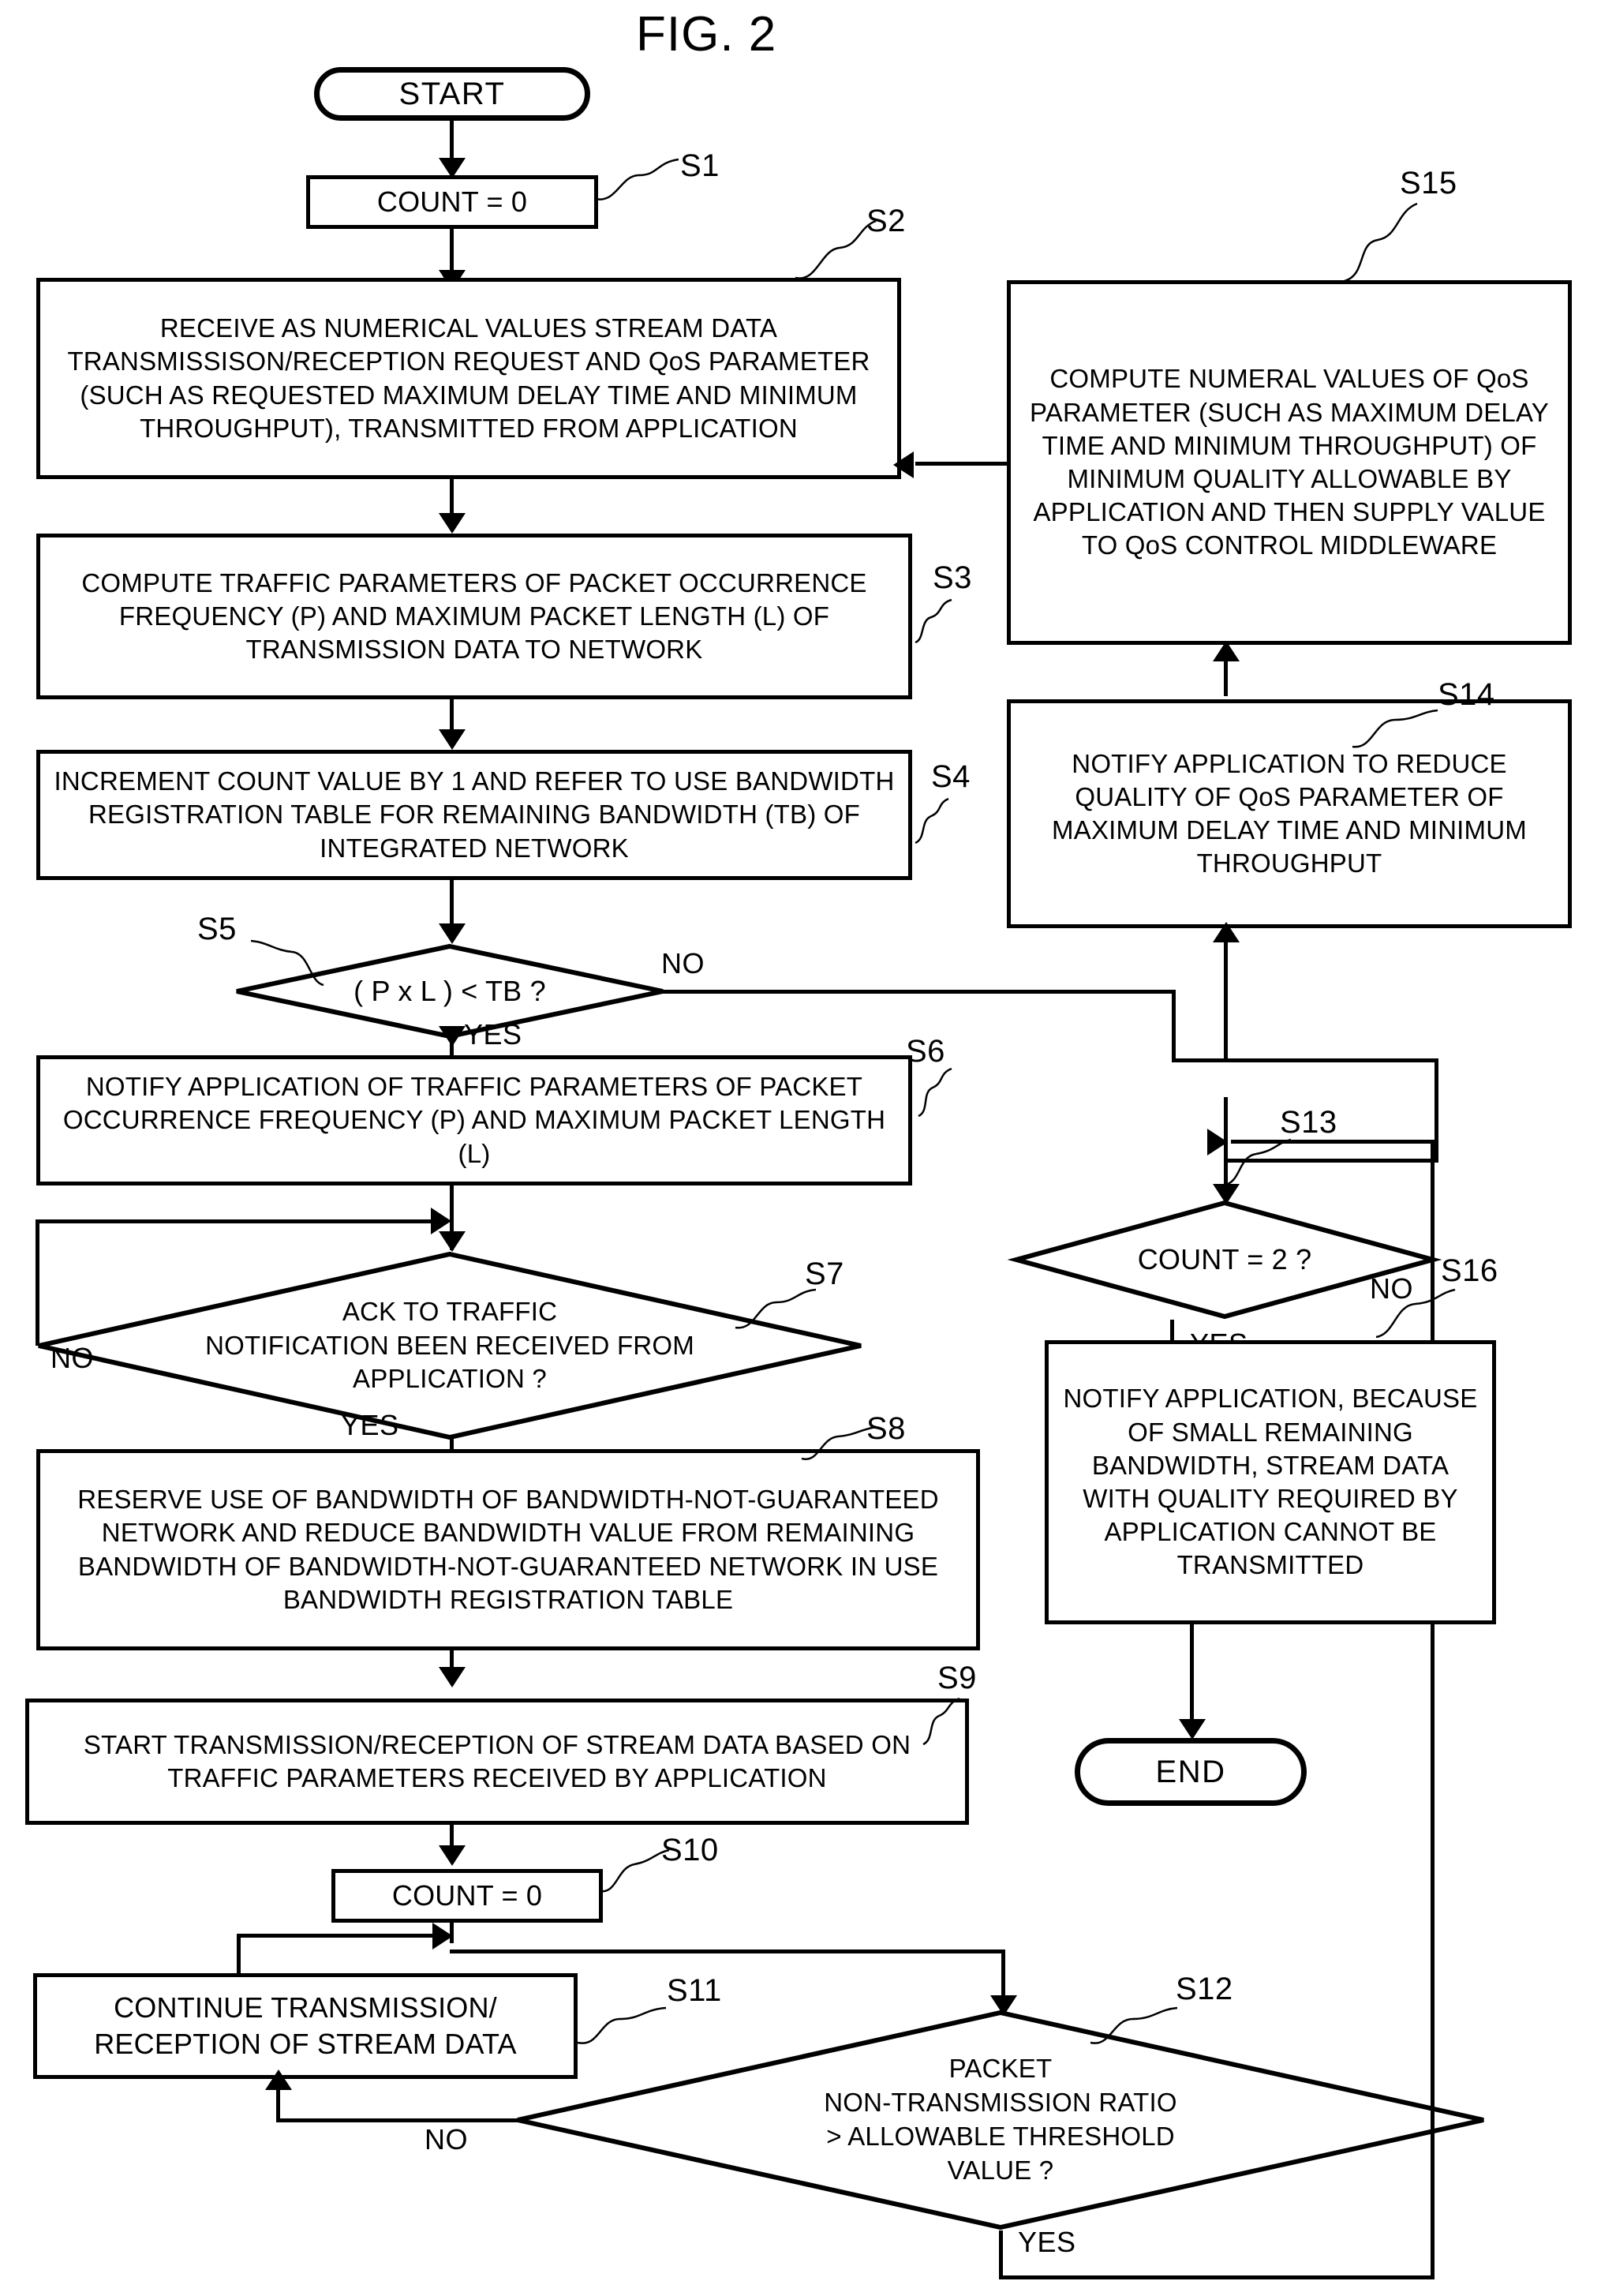 The width and height of the screenshot is (1601, 2296). What do you see at coordinates (1331, 1060) in the screenshot?
I see `connector-s13-no-horizontal-top` at bounding box center [1331, 1060].